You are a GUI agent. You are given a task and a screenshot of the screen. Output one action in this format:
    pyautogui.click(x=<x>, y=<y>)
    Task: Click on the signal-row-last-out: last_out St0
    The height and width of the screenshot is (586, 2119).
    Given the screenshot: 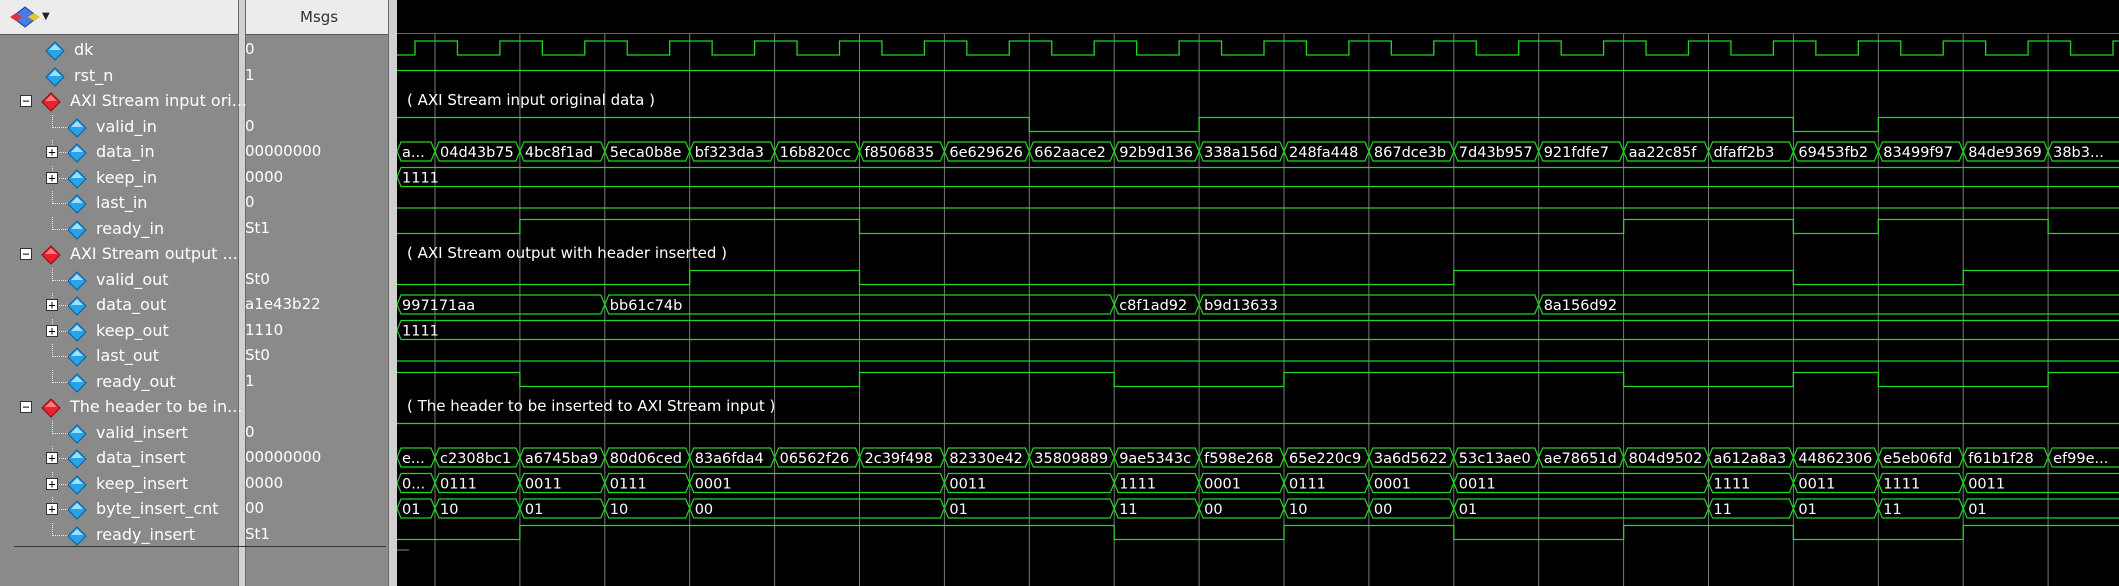 What is the action you would take?
    pyautogui.click(x=194, y=356)
    